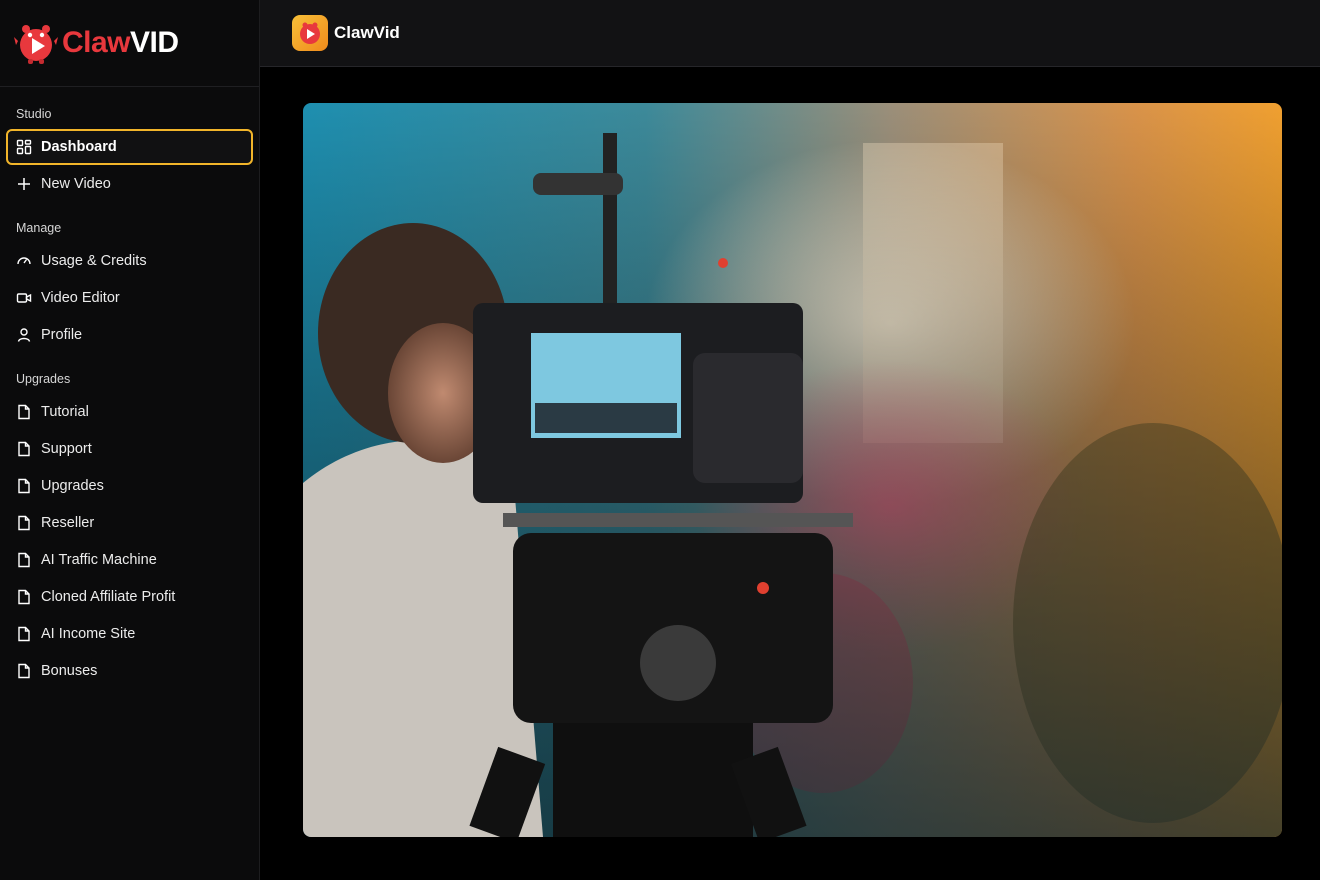  What do you see at coordinates (129, 184) in the screenshot?
I see `sidebar-item-new-video: New Video` at bounding box center [129, 184].